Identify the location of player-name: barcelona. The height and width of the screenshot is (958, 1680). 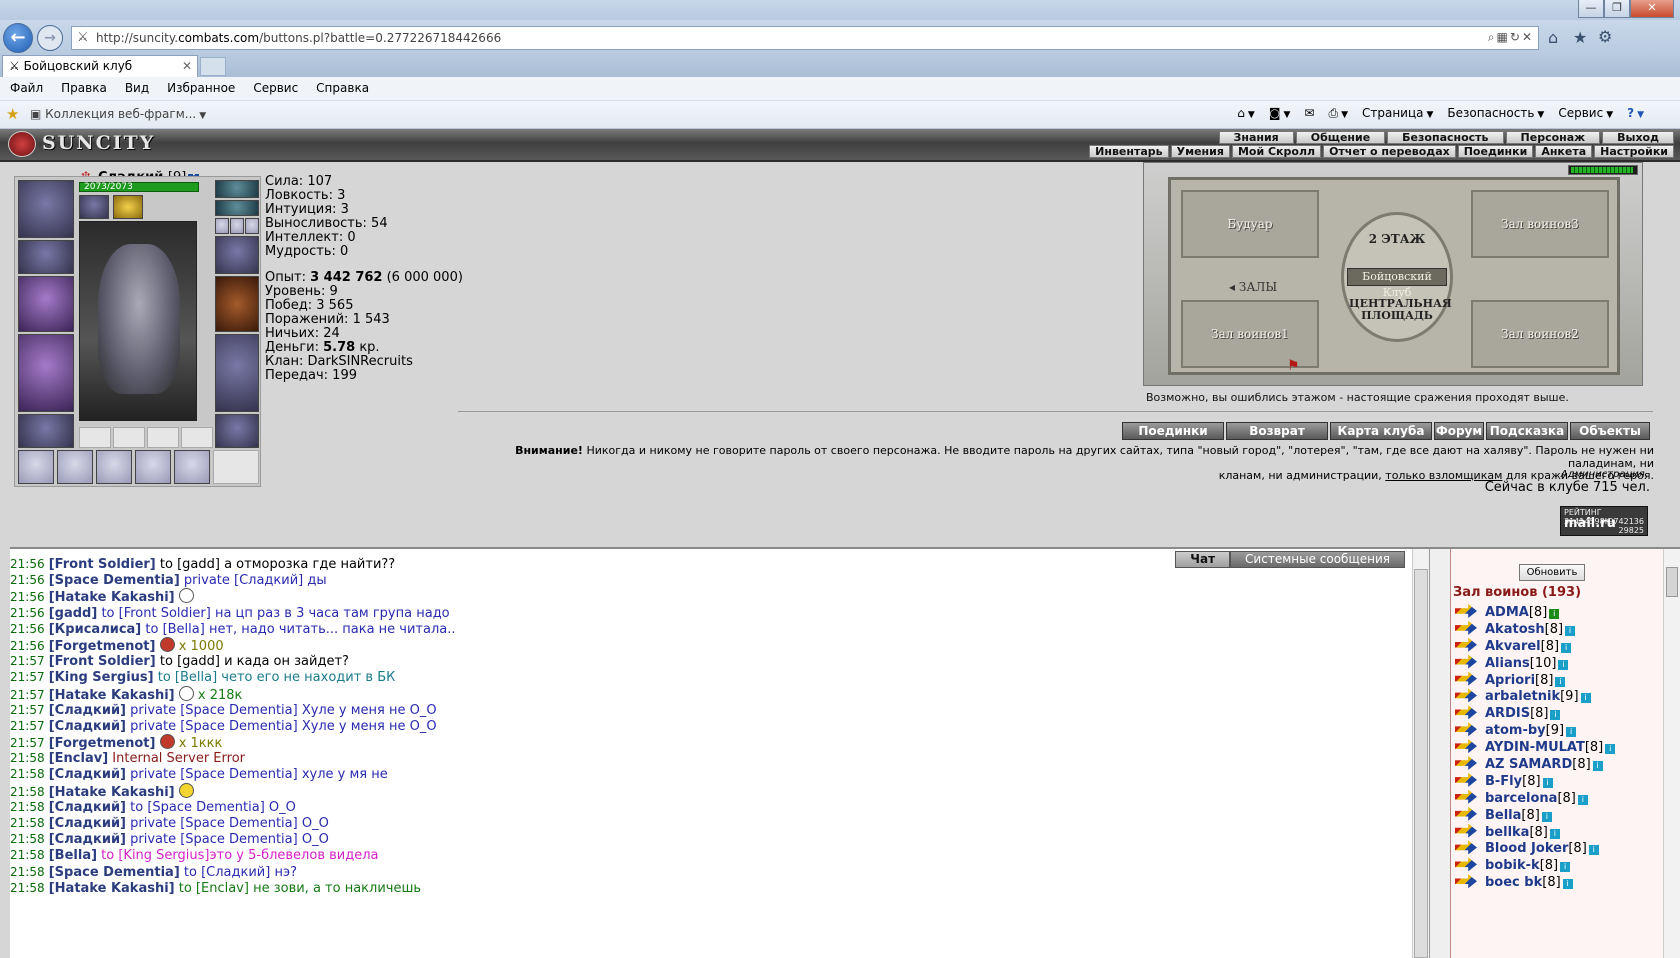
(1521, 798).